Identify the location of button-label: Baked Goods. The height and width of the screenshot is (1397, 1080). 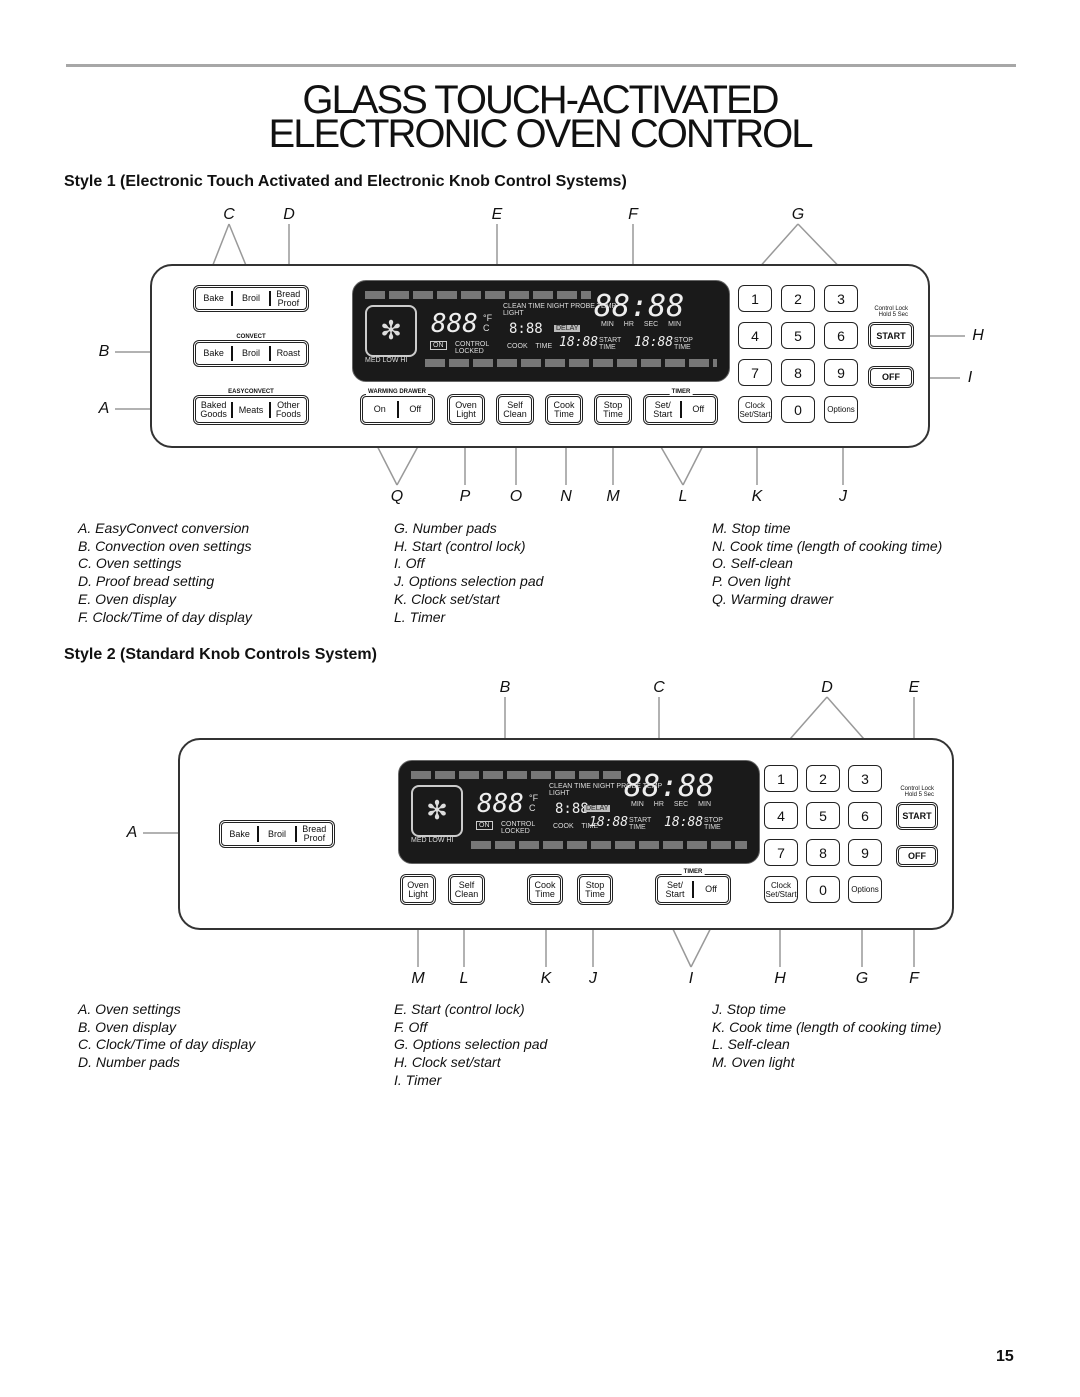
(213, 409).